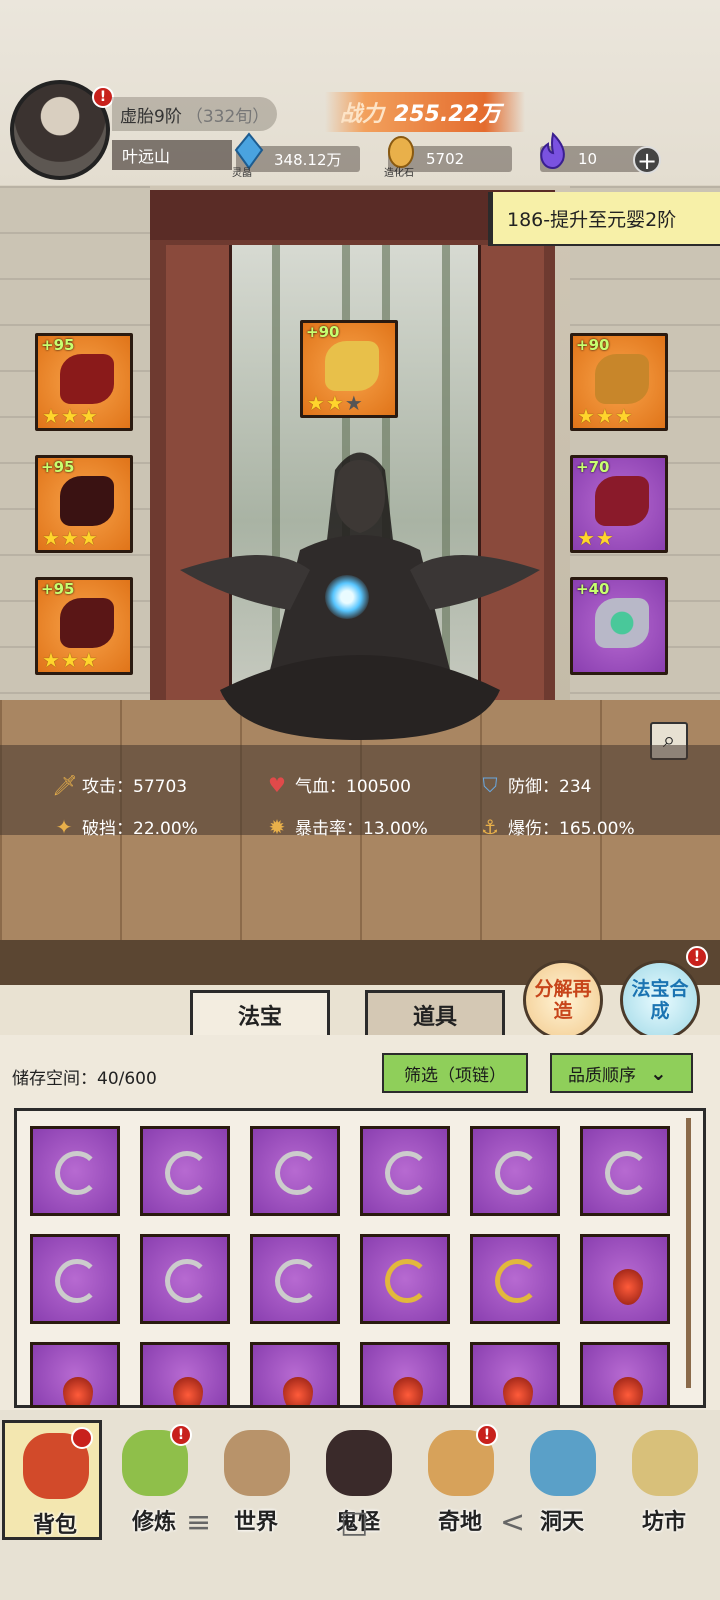  What do you see at coordinates (361, 829) in the screenshot?
I see `stat-crit-rate-value: 暴击率：13.00%` at bounding box center [361, 829].